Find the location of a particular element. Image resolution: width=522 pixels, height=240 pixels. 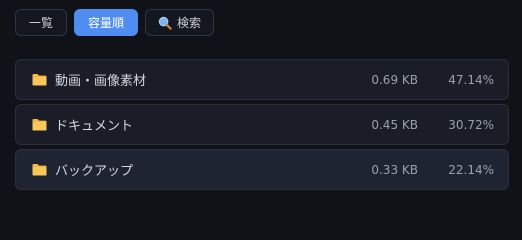

folder-size: 0.45 KB is located at coordinates (394, 124).